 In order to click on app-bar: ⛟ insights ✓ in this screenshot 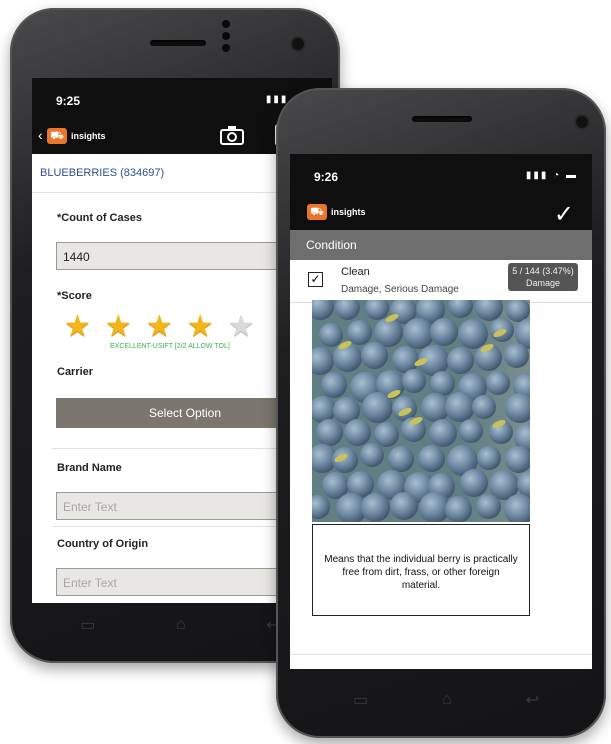, I will do `click(441, 212)`.